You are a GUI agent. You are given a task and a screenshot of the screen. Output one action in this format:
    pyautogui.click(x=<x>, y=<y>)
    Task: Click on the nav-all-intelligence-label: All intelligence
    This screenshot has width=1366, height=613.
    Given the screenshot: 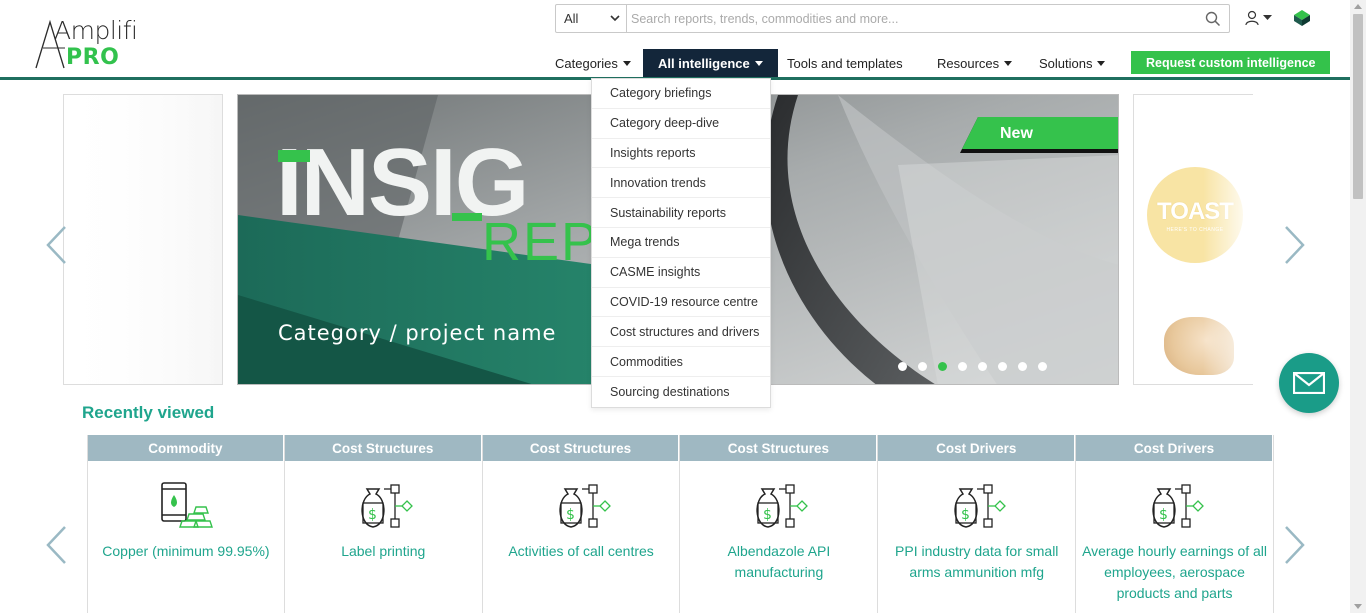 What is the action you would take?
    pyautogui.click(x=704, y=63)
    